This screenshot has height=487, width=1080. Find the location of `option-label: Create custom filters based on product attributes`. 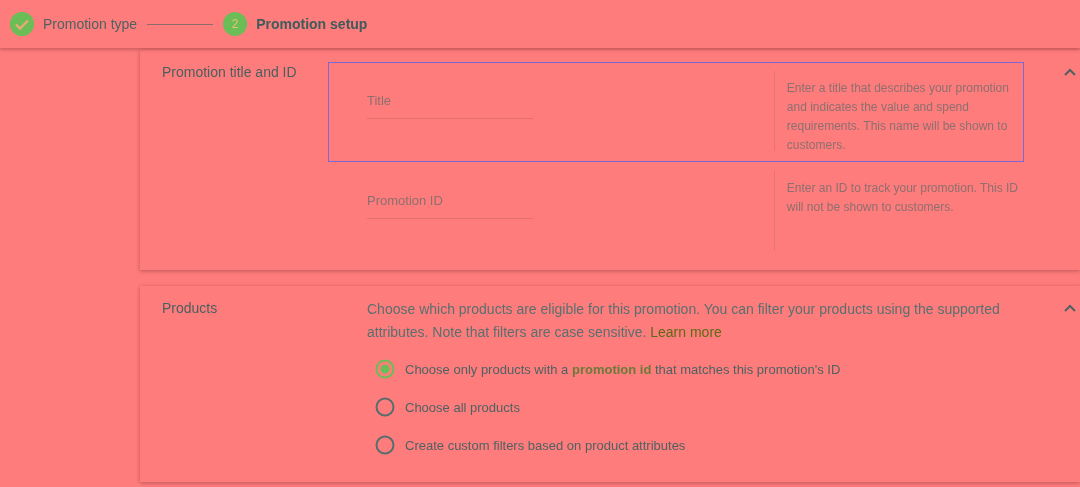

option-label: Create custom filters based on product attributes is located at coordinates (545, 445).